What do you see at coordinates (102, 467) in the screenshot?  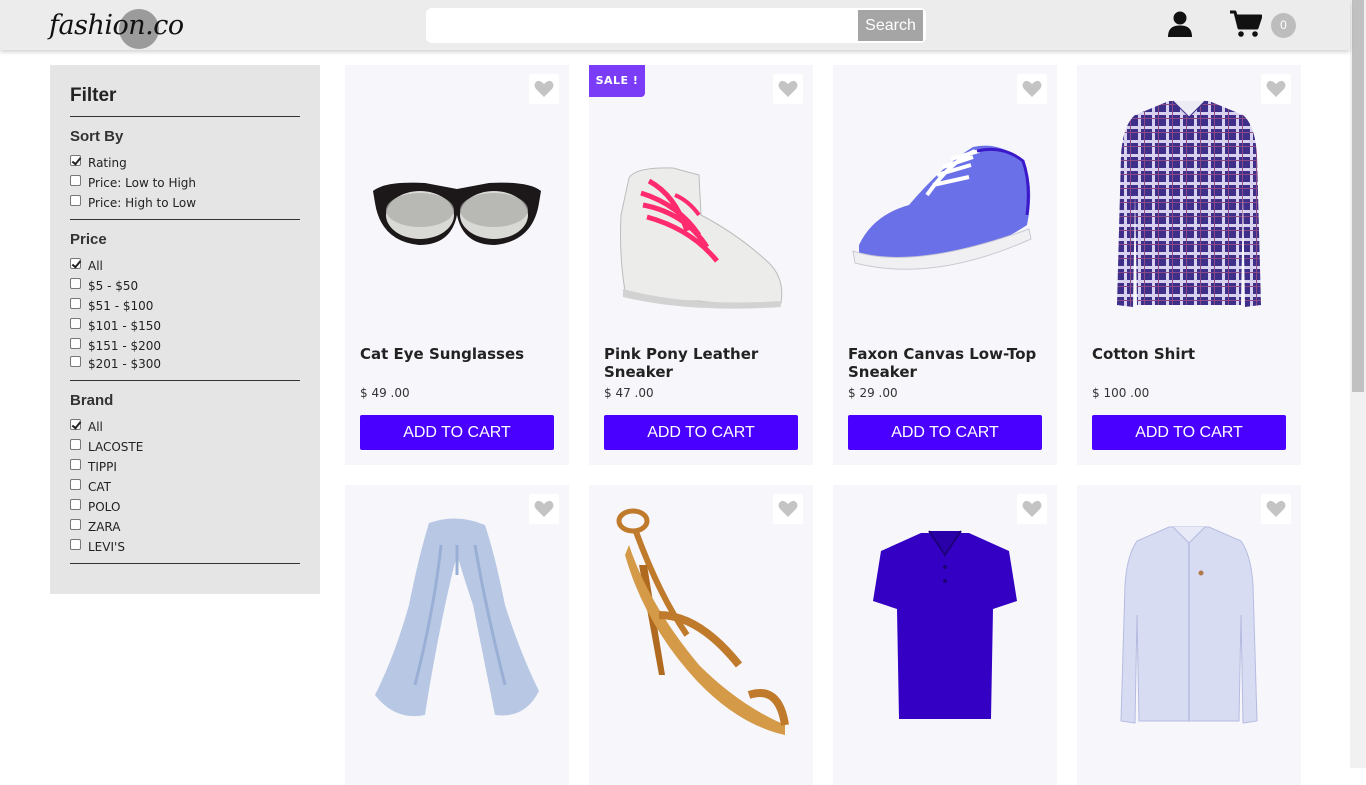 I see `option-label: TIPPI` at bounding box center [102, 467].